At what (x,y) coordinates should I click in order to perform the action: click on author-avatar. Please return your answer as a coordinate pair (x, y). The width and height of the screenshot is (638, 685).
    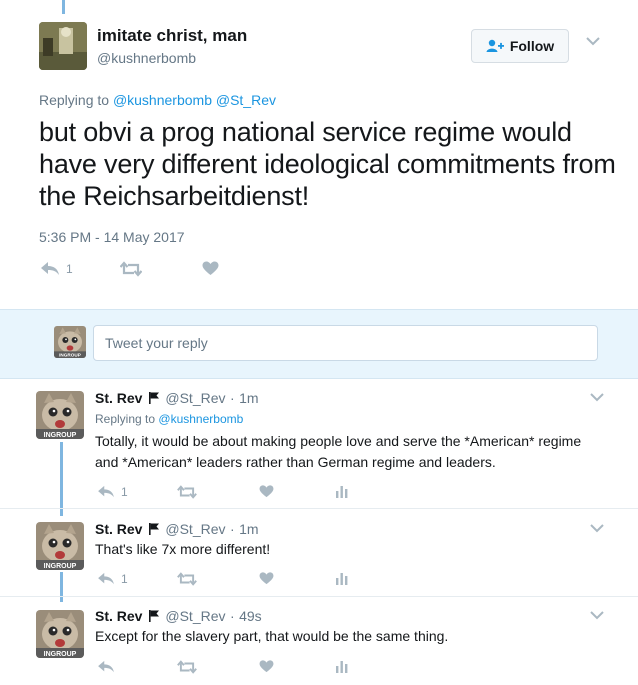
    Looking at the image, I should click on (63, 46).